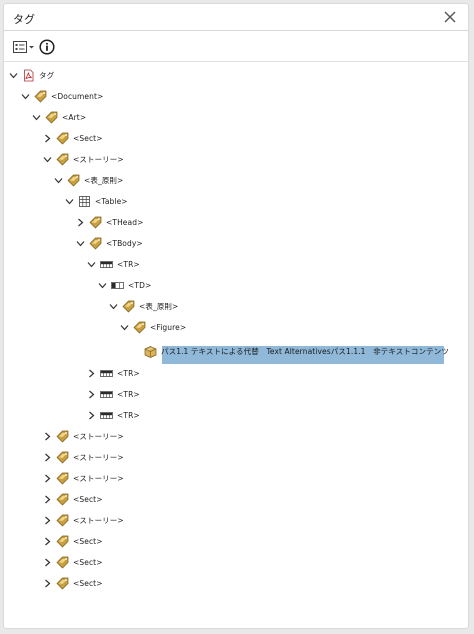  Describe the element at coordinates (88, 180) in the screenshot. I see `tree-item-table-rule: <表_原則>` at that location.